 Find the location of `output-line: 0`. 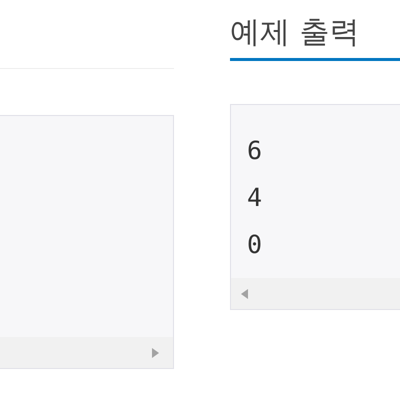

output-line: 0 is located at coordinates (255, 245).